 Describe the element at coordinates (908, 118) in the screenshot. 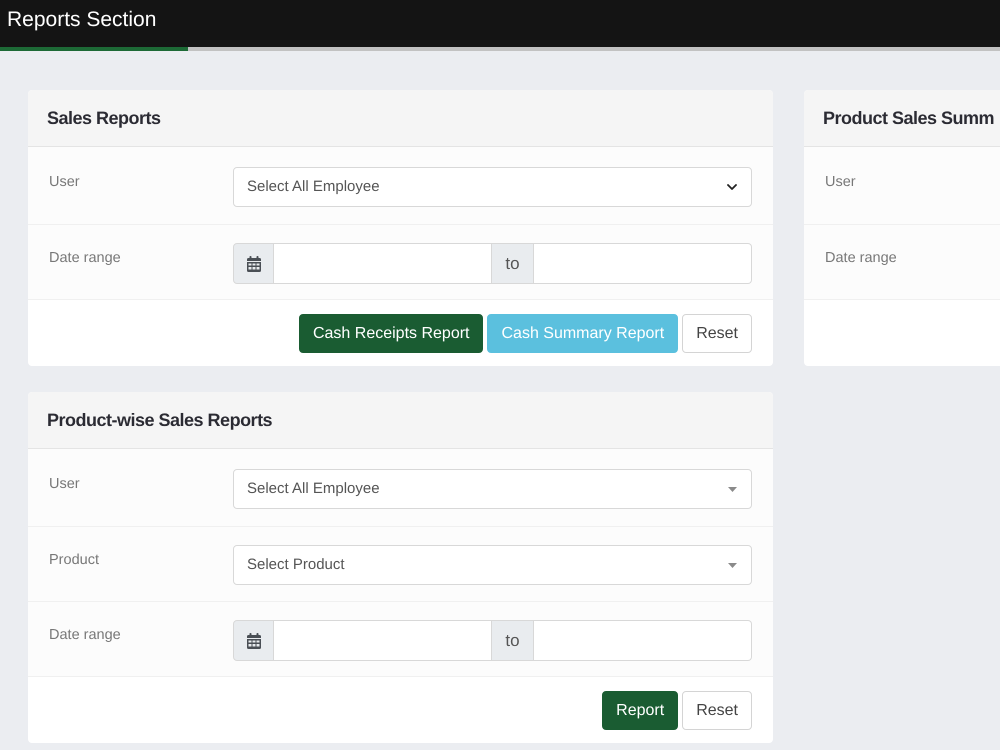

I see `panel-title: Product Sales Summ` at that location.